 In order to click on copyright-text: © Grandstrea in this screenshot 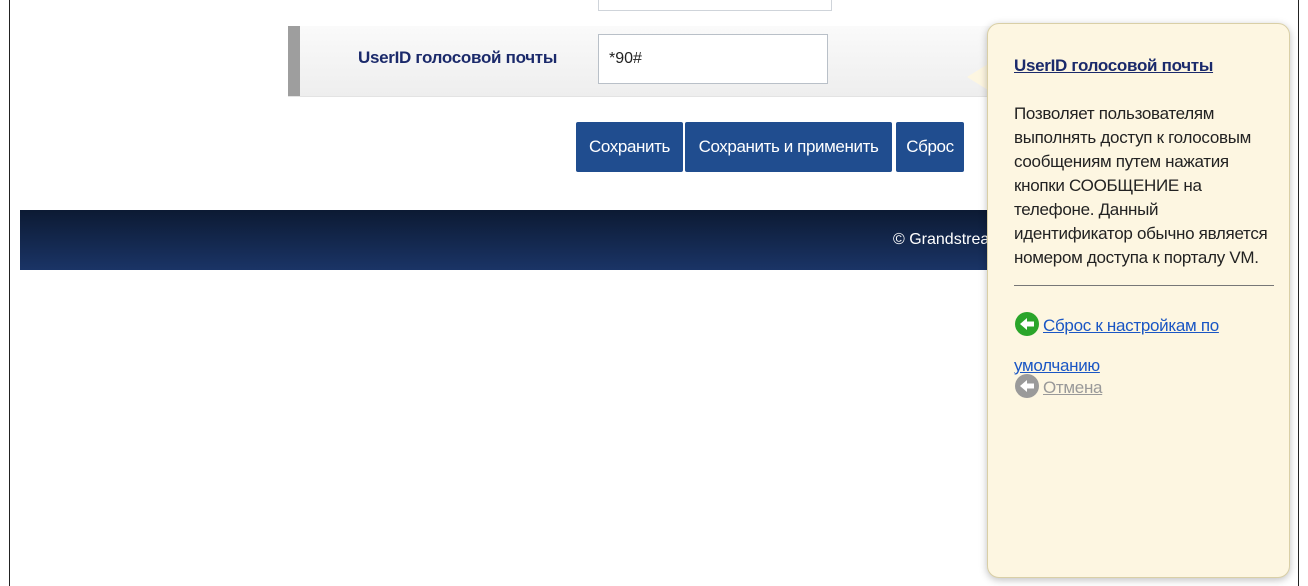, I will do `click(941, 239)`.